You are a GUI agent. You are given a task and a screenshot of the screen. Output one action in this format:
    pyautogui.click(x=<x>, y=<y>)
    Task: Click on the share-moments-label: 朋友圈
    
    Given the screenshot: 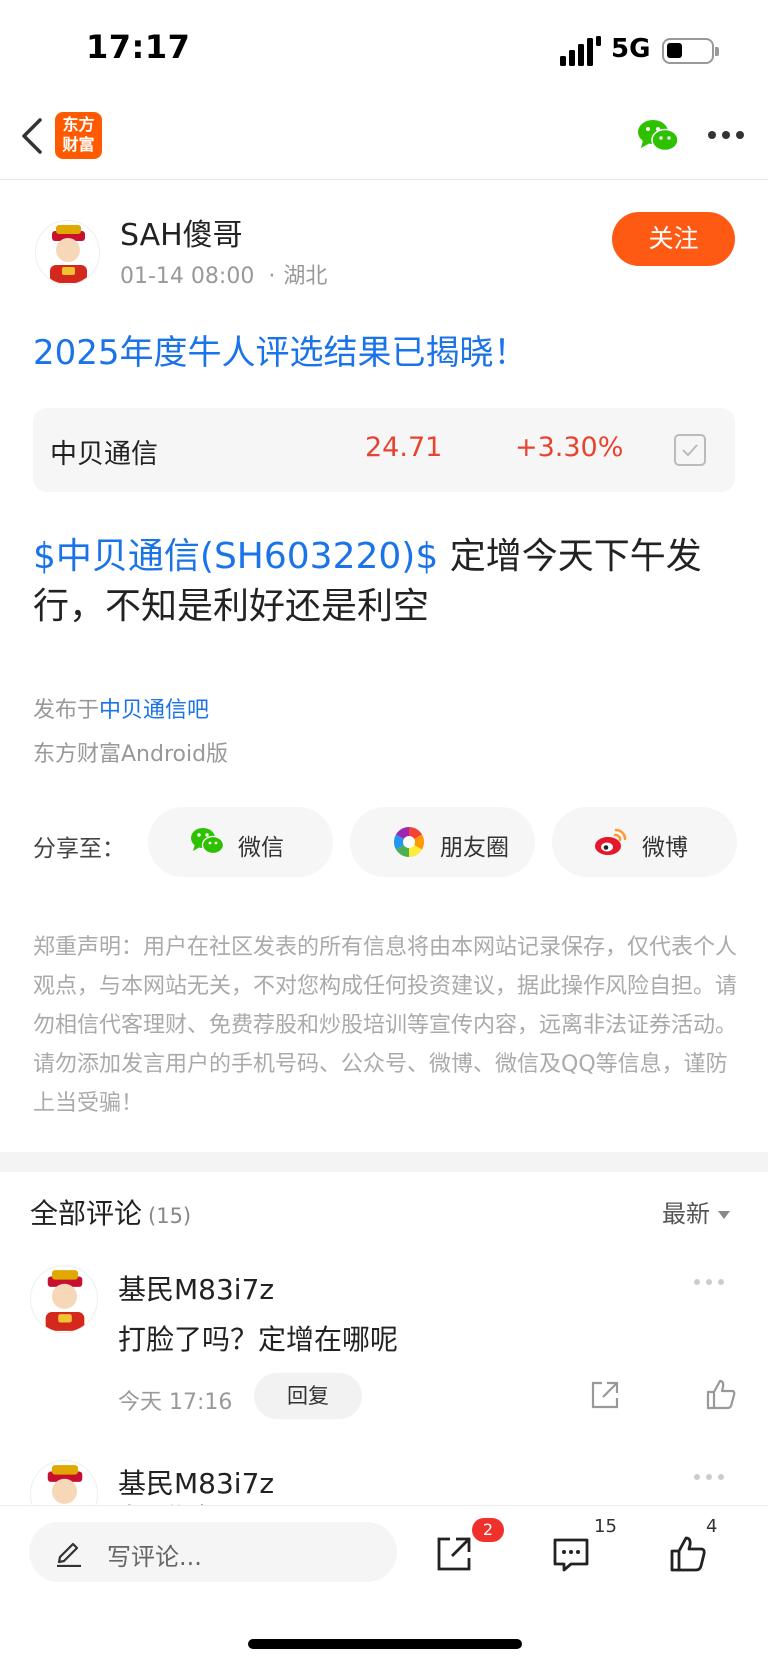 What is the action you would take?
    pyautogui.click(x=474, y=848)
    